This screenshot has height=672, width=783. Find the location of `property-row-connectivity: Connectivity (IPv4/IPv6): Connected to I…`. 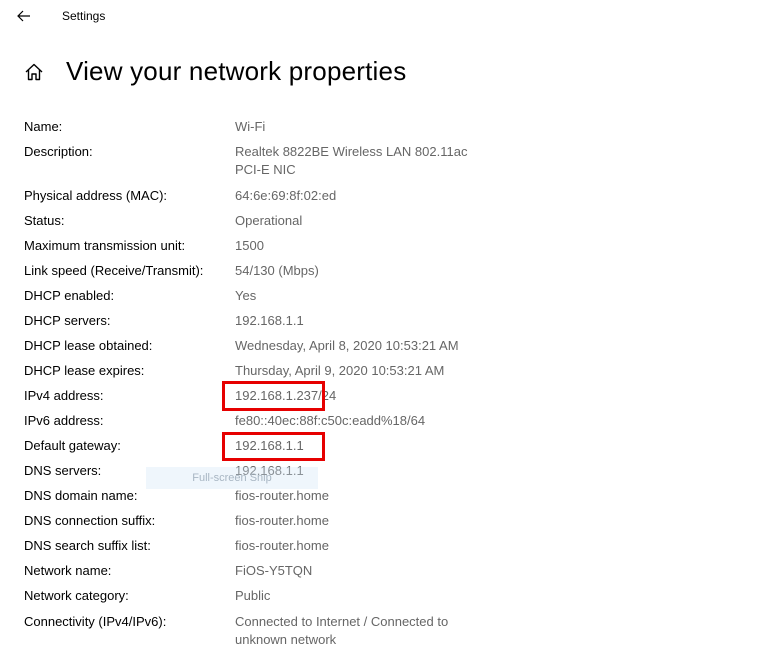

property-row-connectivity: Connectivity (IPv4/IPv6): Connected to I… is located at coordinates (394, 633).